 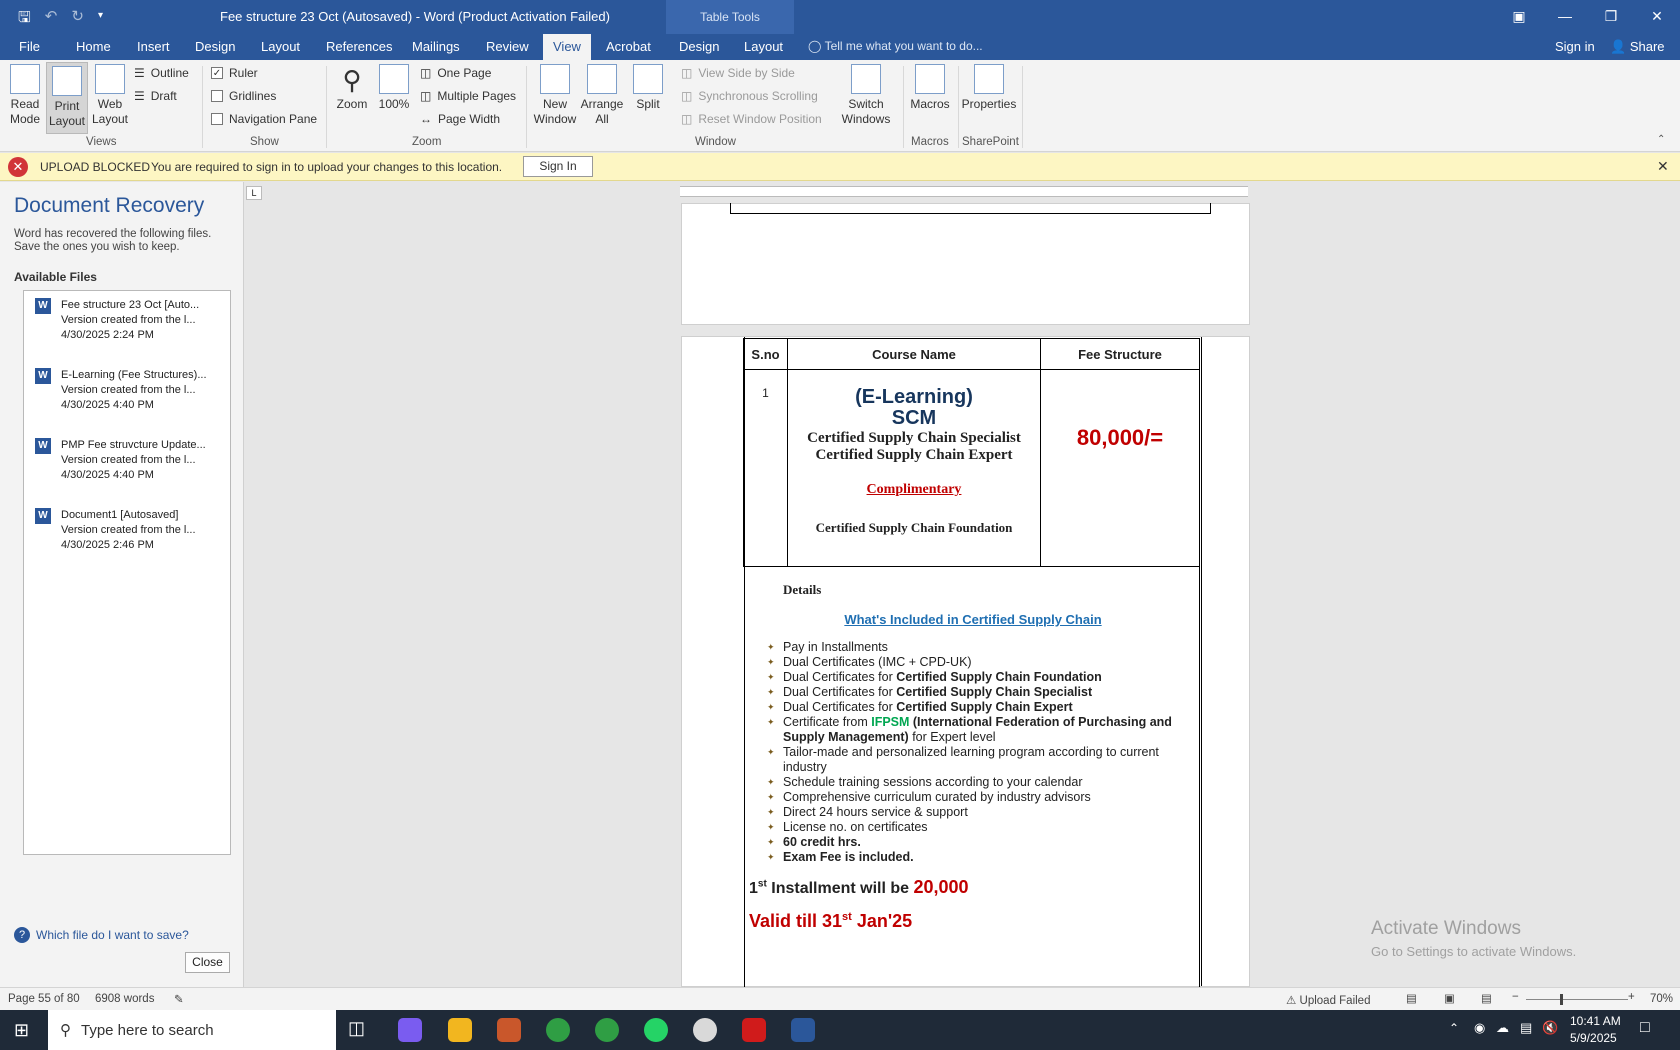 I want to click on zoom-out-button: −, so click(x=1515, y=997).